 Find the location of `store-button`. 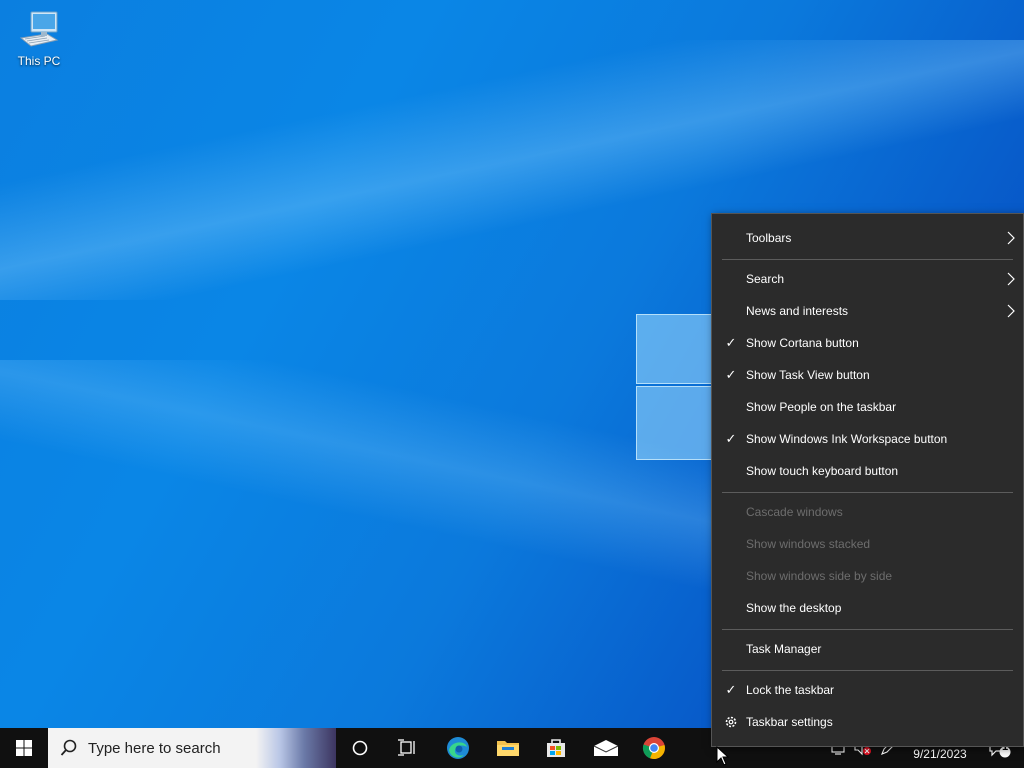

store-button is located at coordinates (556, 748).